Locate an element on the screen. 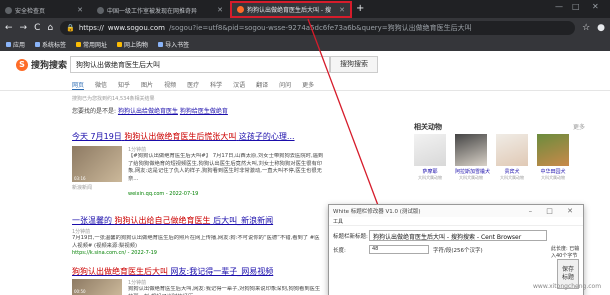 This screenshot has width=610, height=295. page-icon is located at coordinates (8, 10).